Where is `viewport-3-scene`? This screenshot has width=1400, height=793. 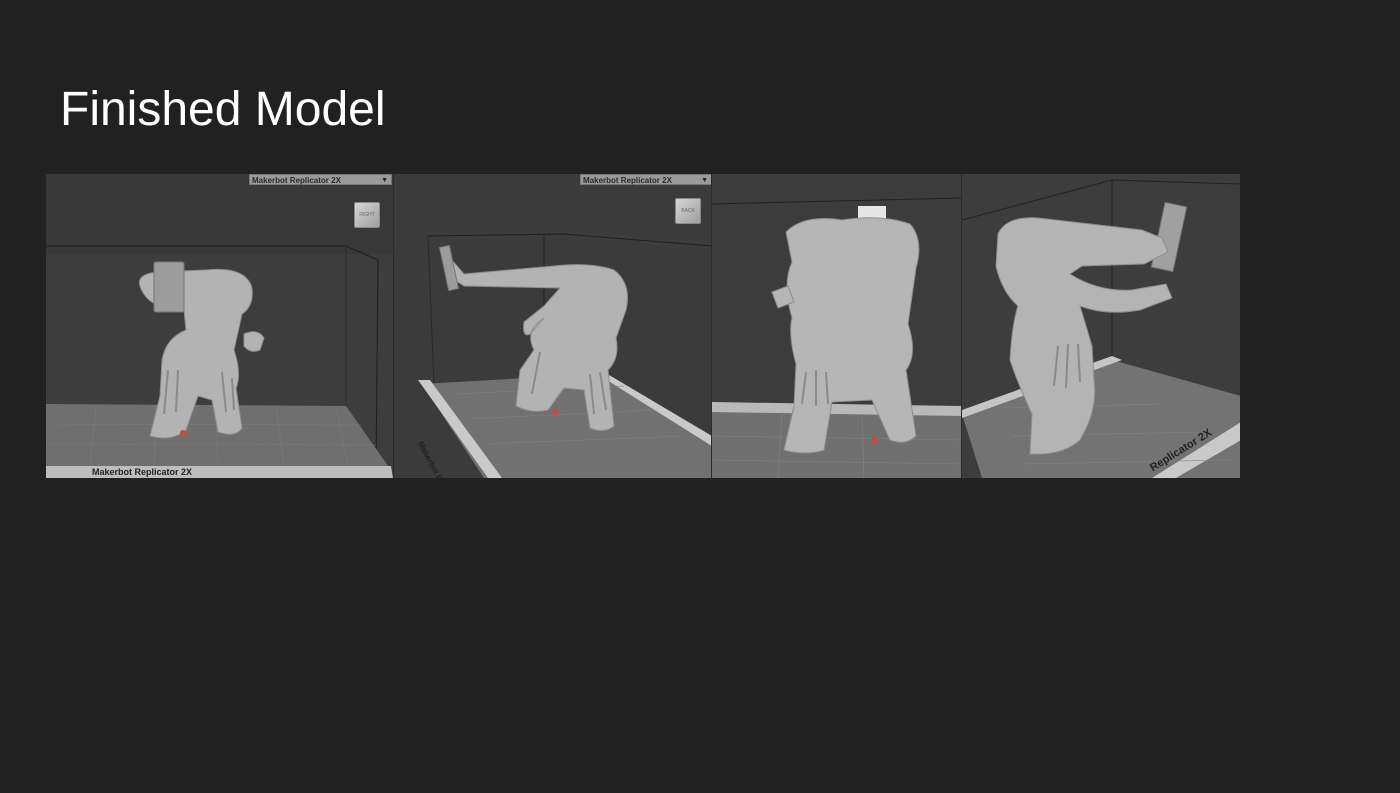
viewport-3-scene is located at coordinates (837, 326).